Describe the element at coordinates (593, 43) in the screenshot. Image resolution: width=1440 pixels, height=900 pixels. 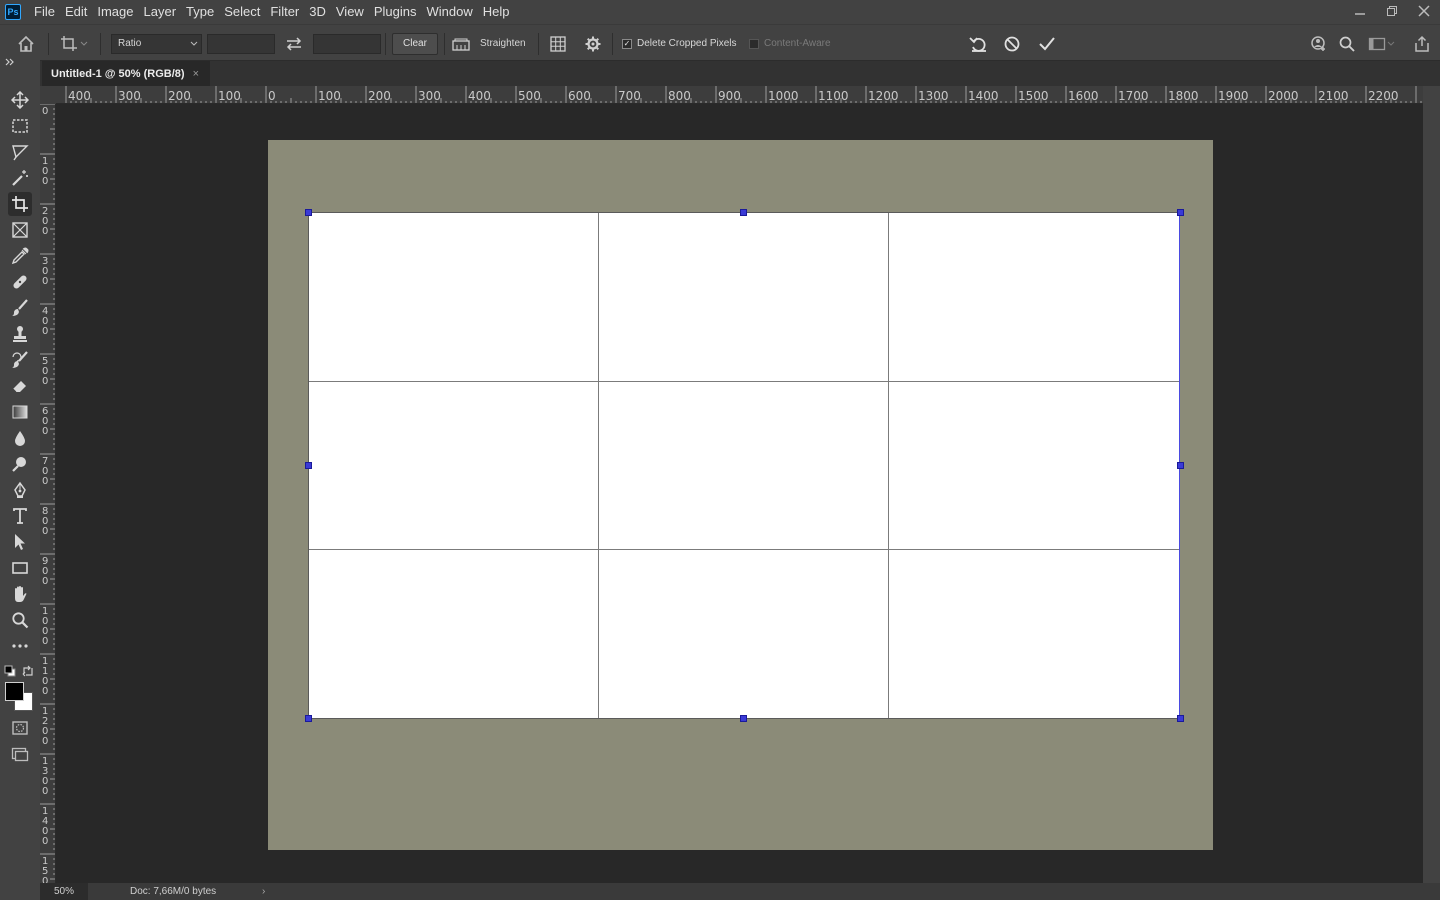
I see `crop-settings-button` at that location.